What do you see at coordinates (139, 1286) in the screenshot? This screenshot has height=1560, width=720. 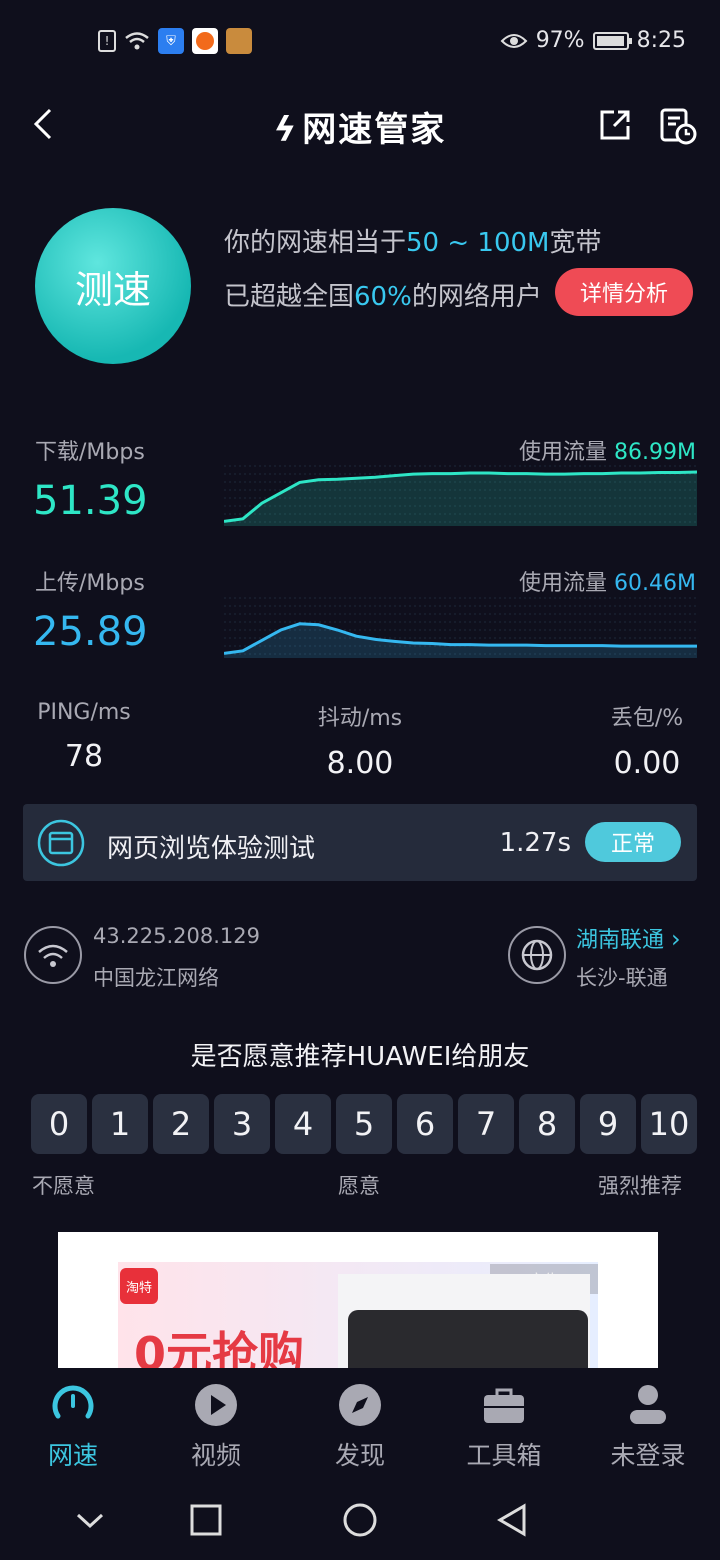 I see `ad-logo: 淘特` at bounding box center [139, 1286].